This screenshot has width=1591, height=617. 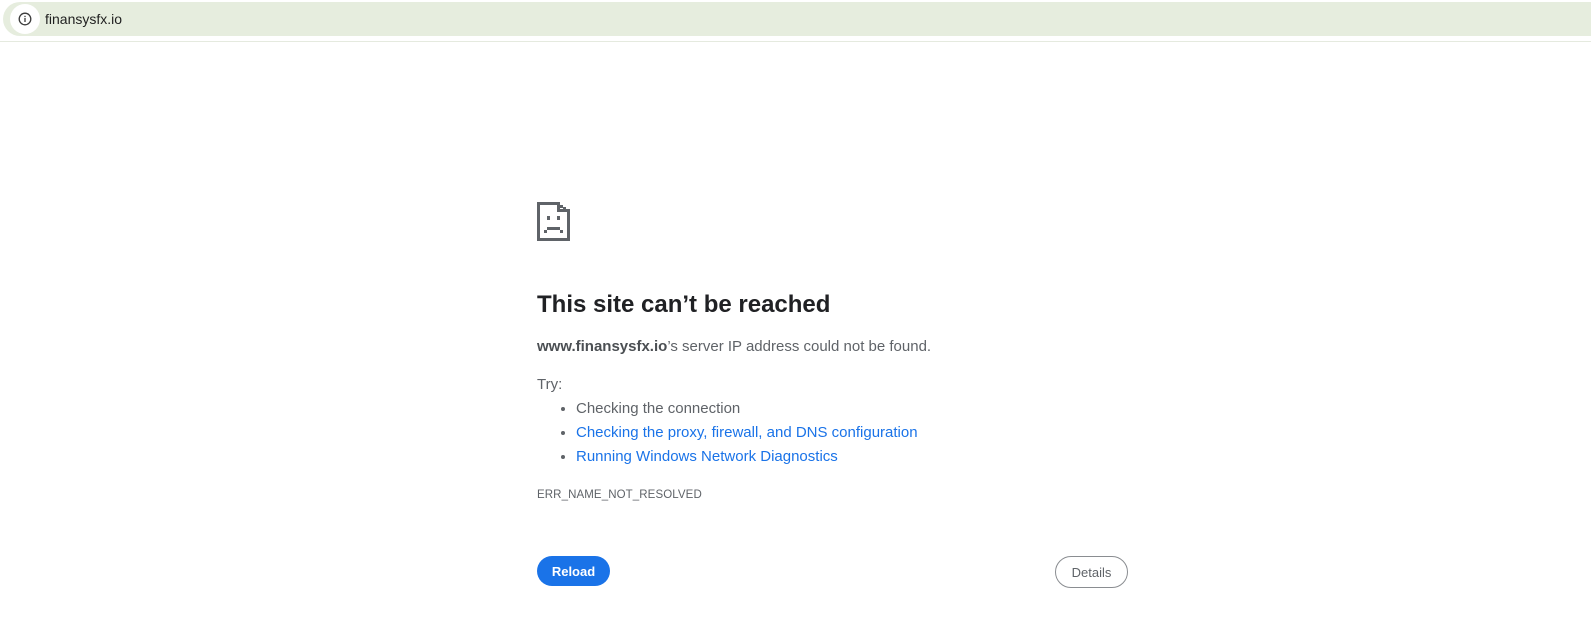 I want to click on site-info-button, so click(x=25, y=19).